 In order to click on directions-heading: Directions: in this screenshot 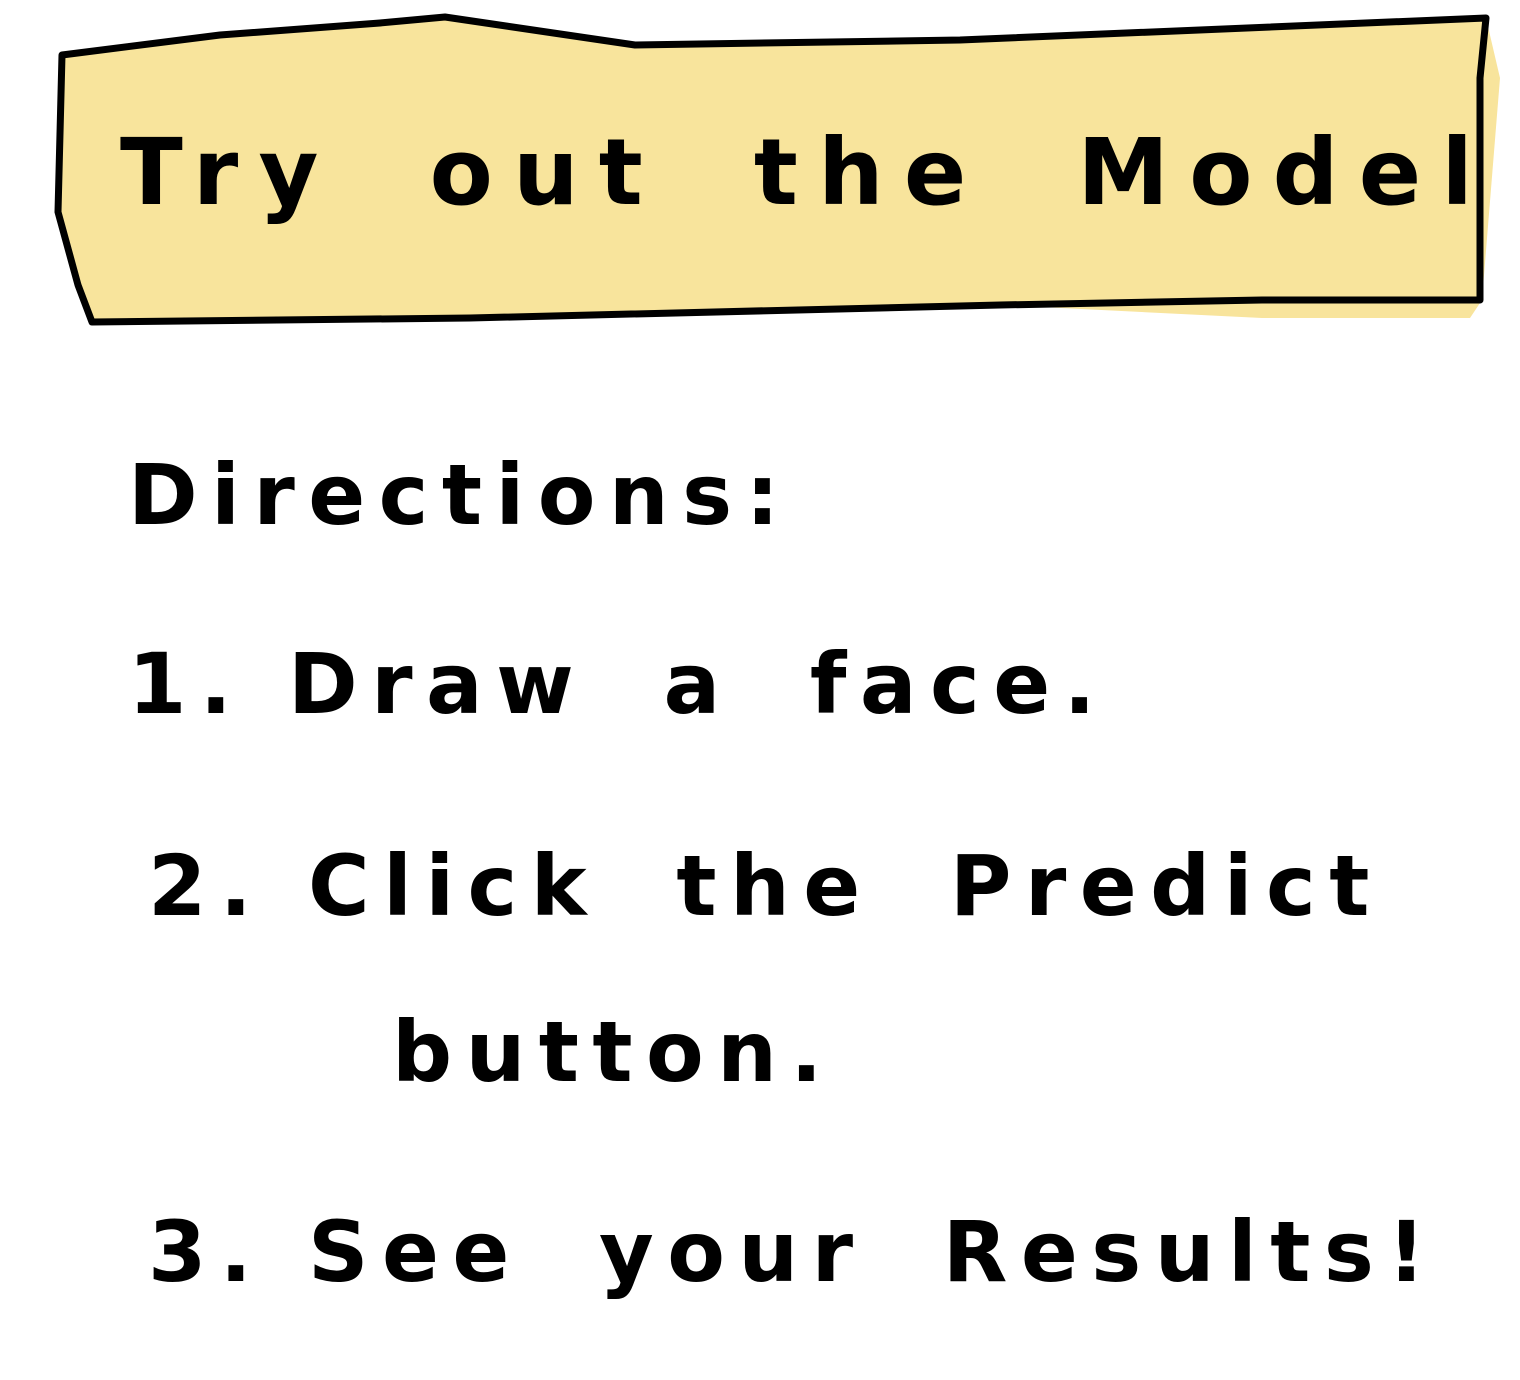, I will do `click(460, 495)`.